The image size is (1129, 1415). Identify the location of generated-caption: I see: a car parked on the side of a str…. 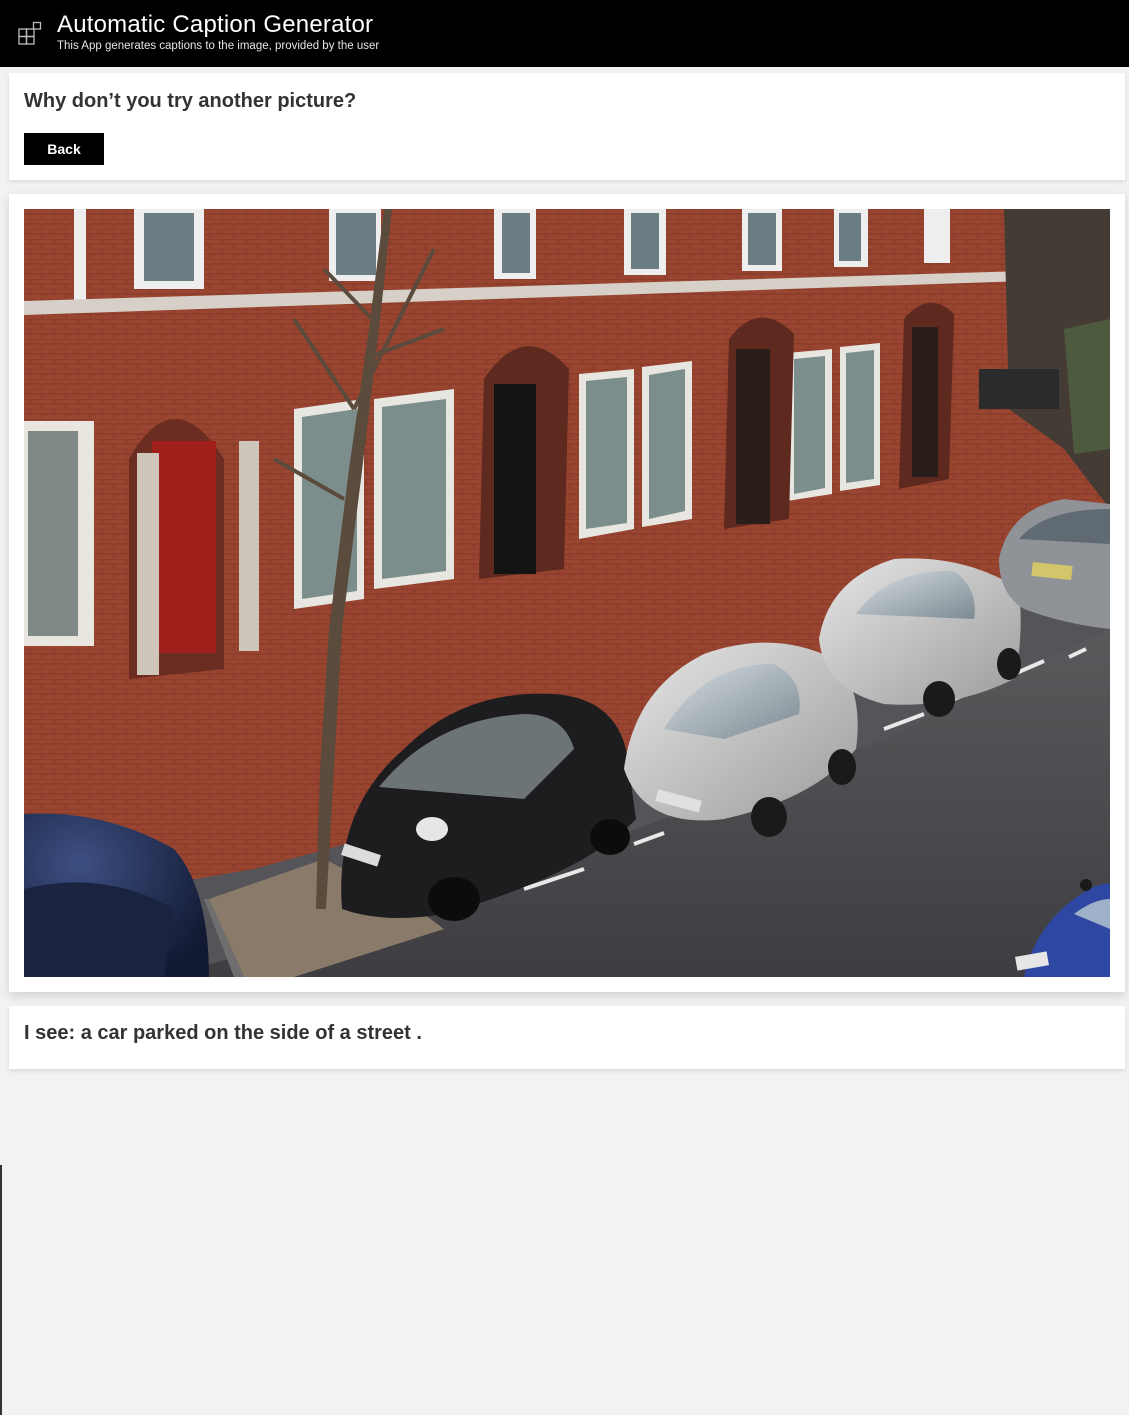
(223, 1033).